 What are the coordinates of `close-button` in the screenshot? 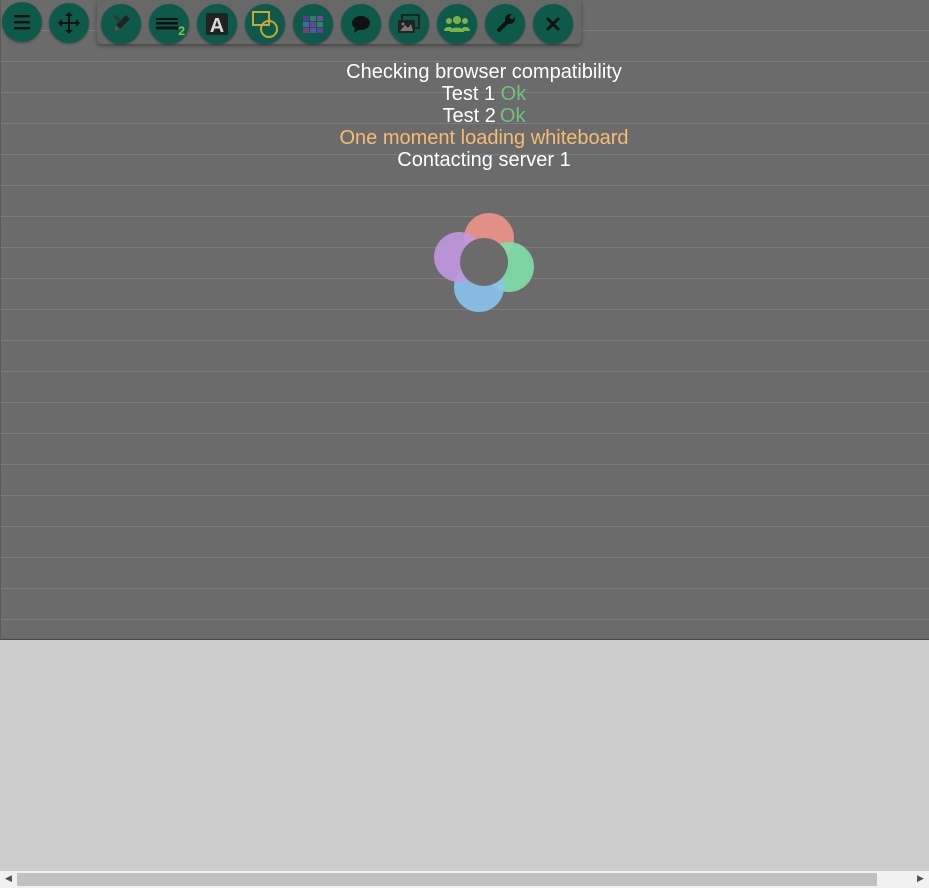 It's located at (553, 24).